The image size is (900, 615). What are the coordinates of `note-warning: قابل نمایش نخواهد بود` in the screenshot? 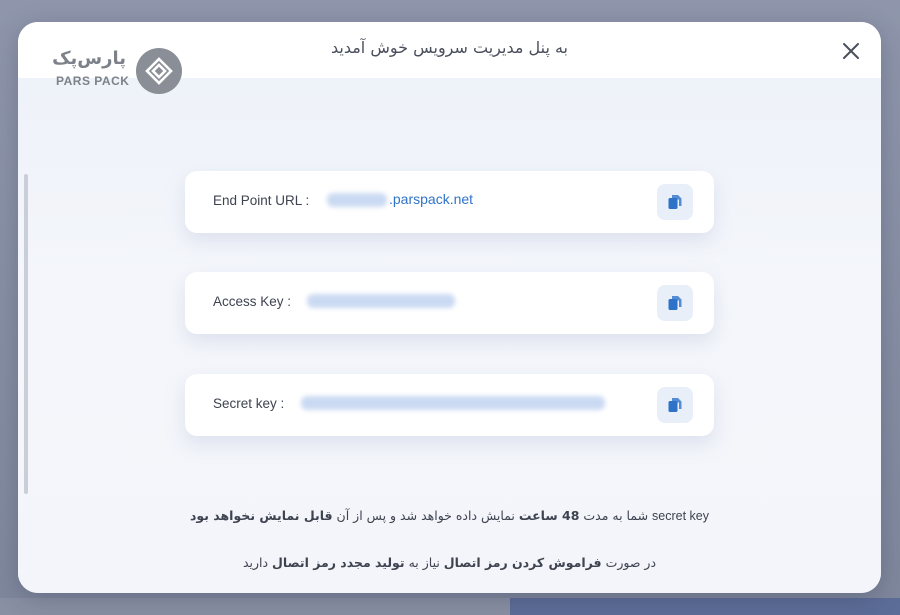 It's located at (261, 515).